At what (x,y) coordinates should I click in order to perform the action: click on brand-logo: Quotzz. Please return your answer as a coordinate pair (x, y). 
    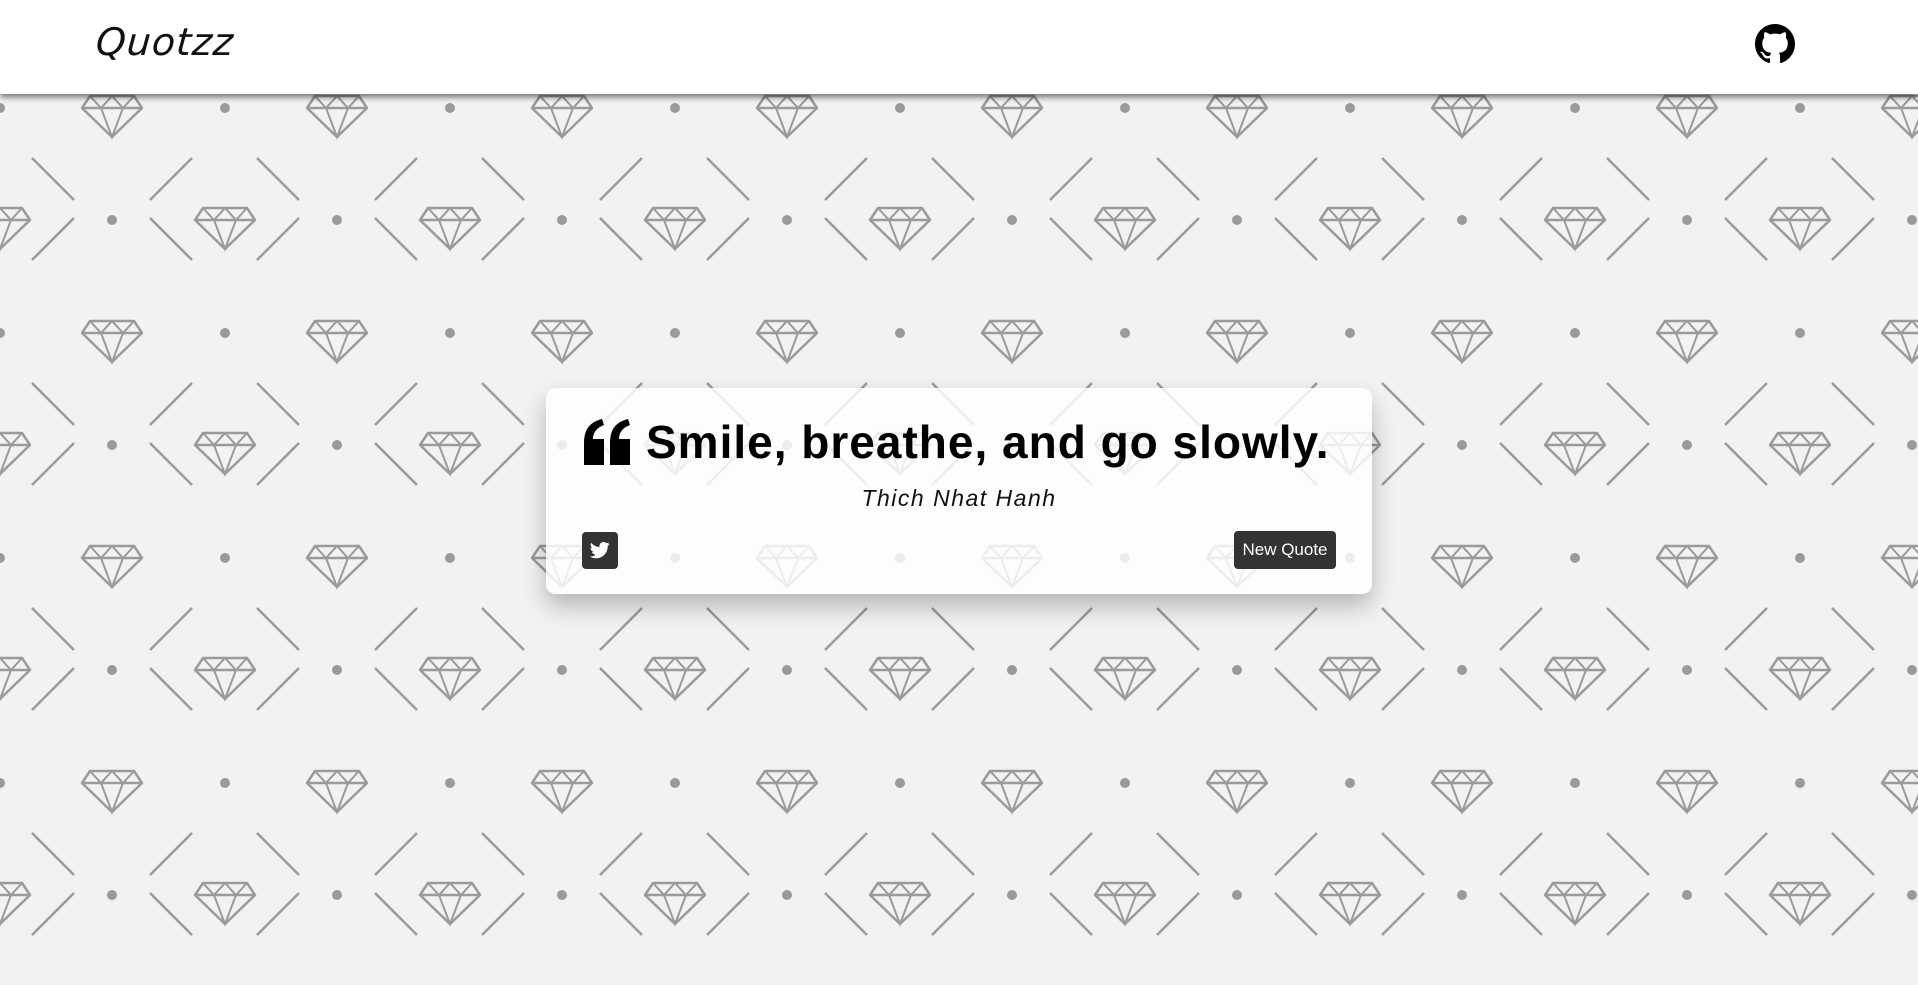
    Looking at the image, I should click on (164, 42).